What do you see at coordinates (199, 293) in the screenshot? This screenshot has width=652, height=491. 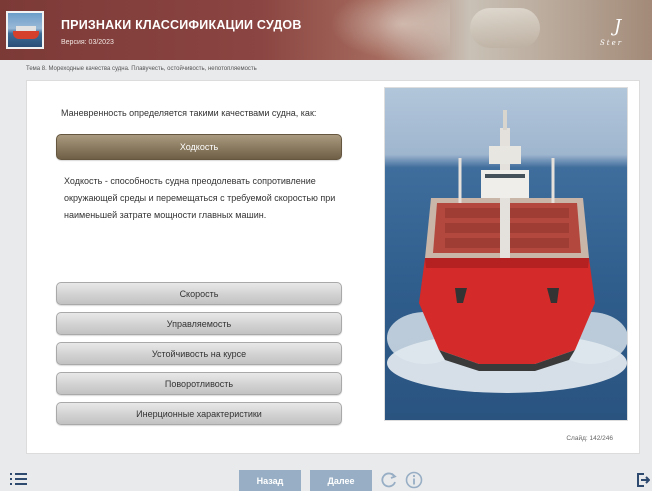 I see `option-button-speed: Скорость` at bounding box center [199, 293].